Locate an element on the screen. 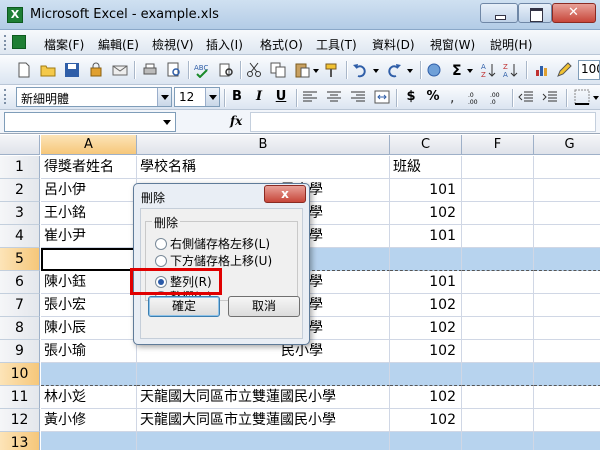  format-painter-icon is located at coordinates (332, 70).